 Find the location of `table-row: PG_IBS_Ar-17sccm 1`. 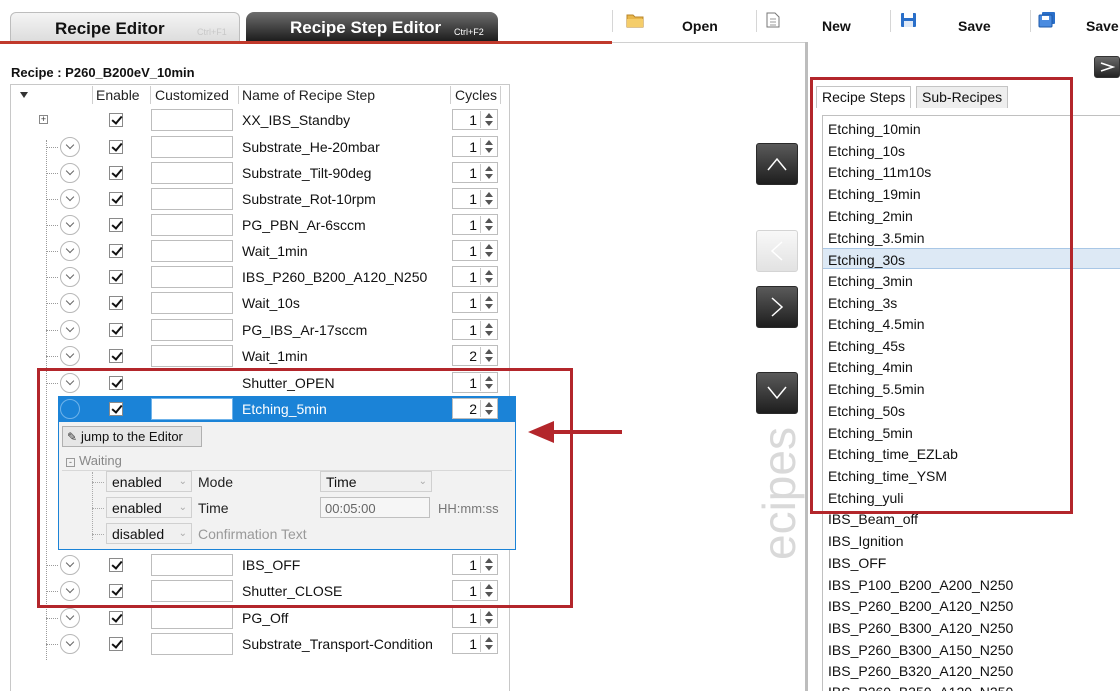

table-row: PG_IBS_Ar-17sccm 1 is located at coordinates (260, 330).